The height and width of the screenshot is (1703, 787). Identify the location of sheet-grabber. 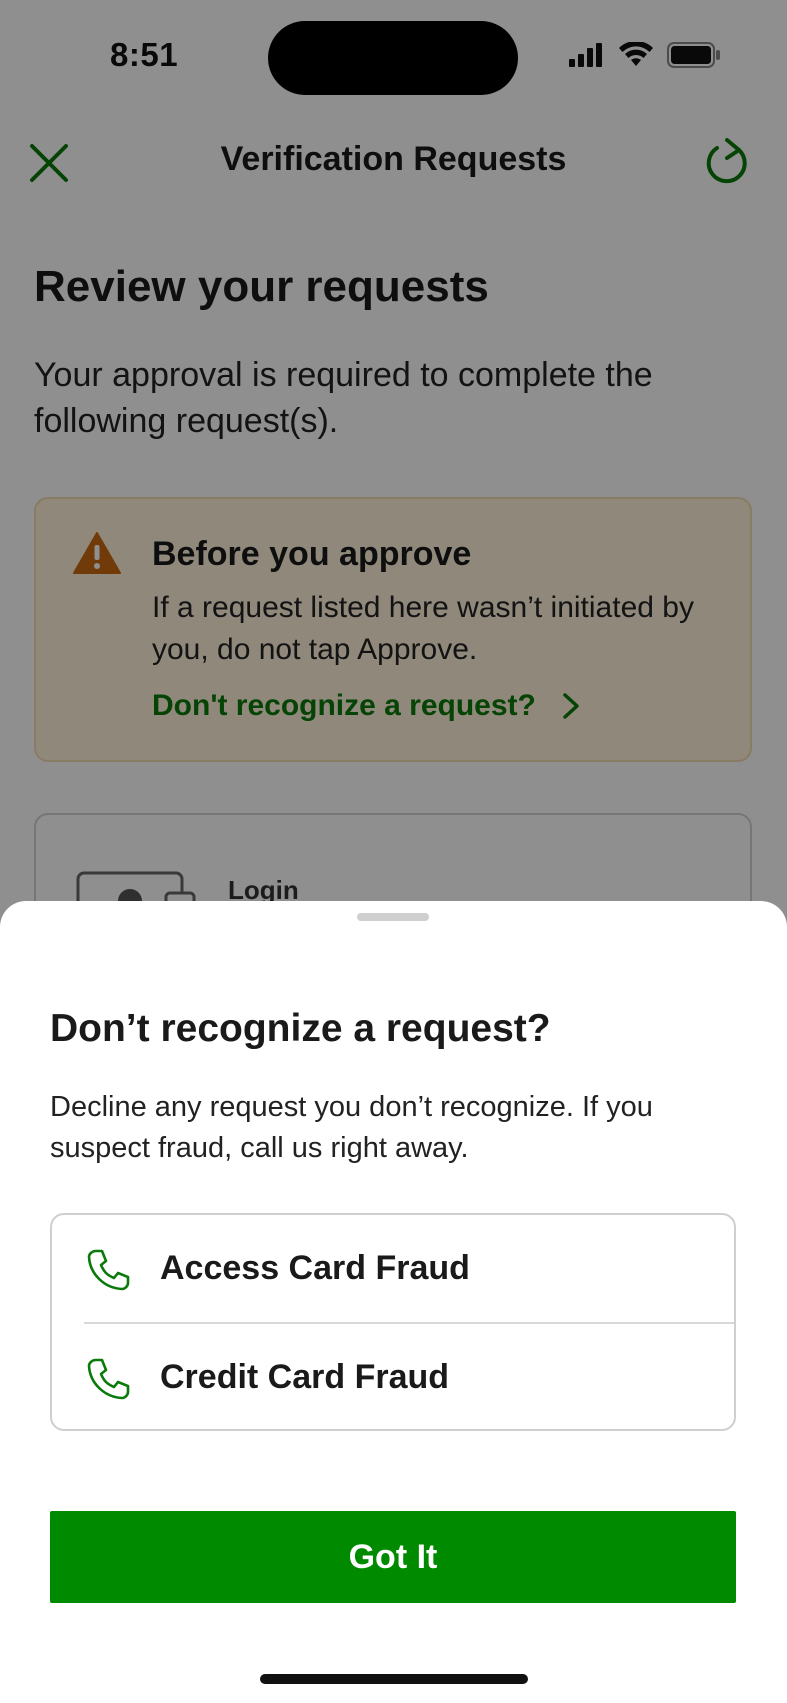
(393, 917).